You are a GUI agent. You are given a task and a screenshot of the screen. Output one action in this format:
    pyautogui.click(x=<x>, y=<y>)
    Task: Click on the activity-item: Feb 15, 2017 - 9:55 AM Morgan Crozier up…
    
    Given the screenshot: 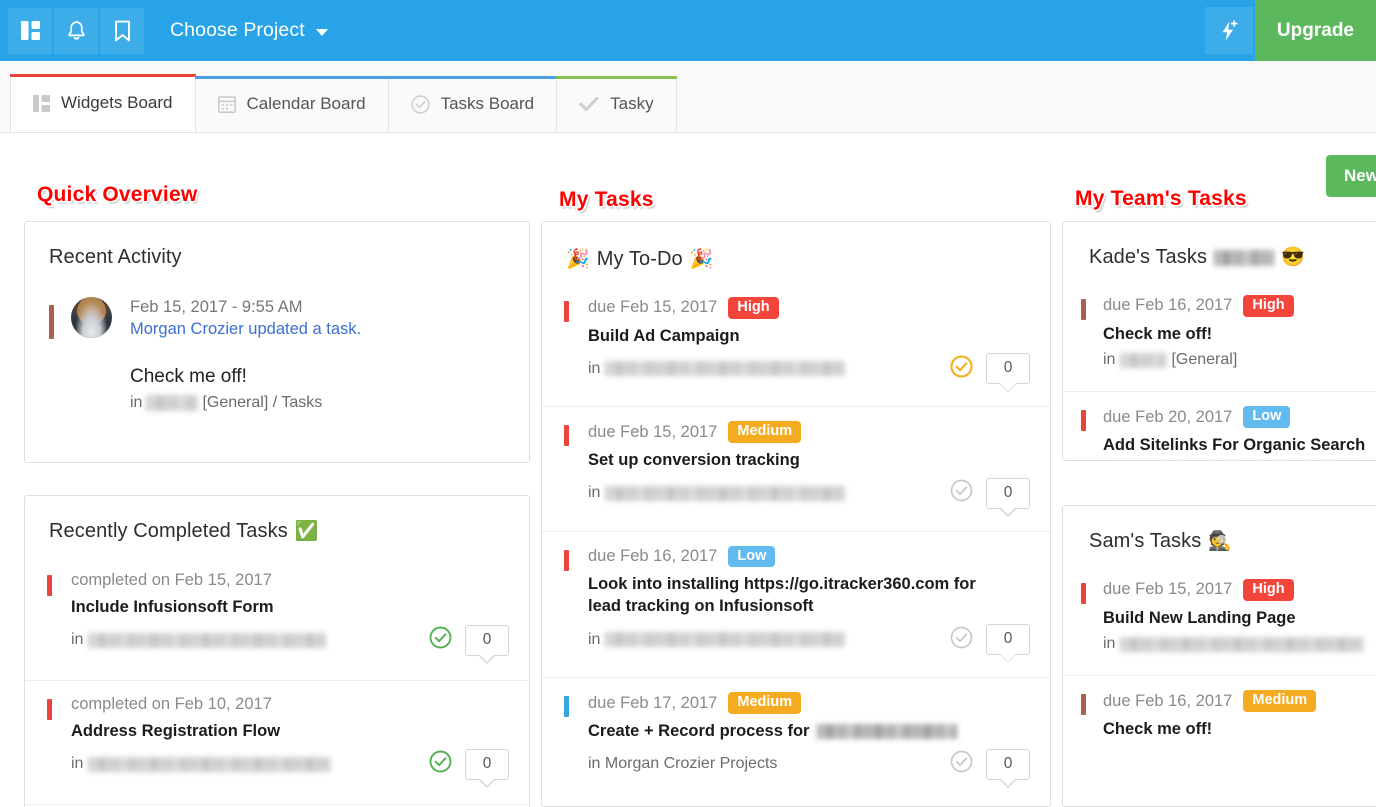 What is the action you would take?
    pyautogui.click(x=277, y=353)
    